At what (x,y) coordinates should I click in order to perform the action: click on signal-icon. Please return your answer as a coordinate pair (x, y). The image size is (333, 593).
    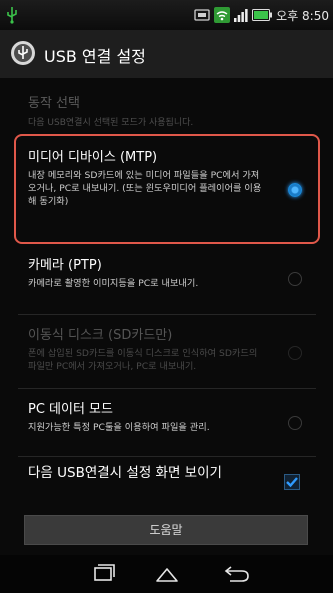
    Looking at the image, I should click on (241, 15).